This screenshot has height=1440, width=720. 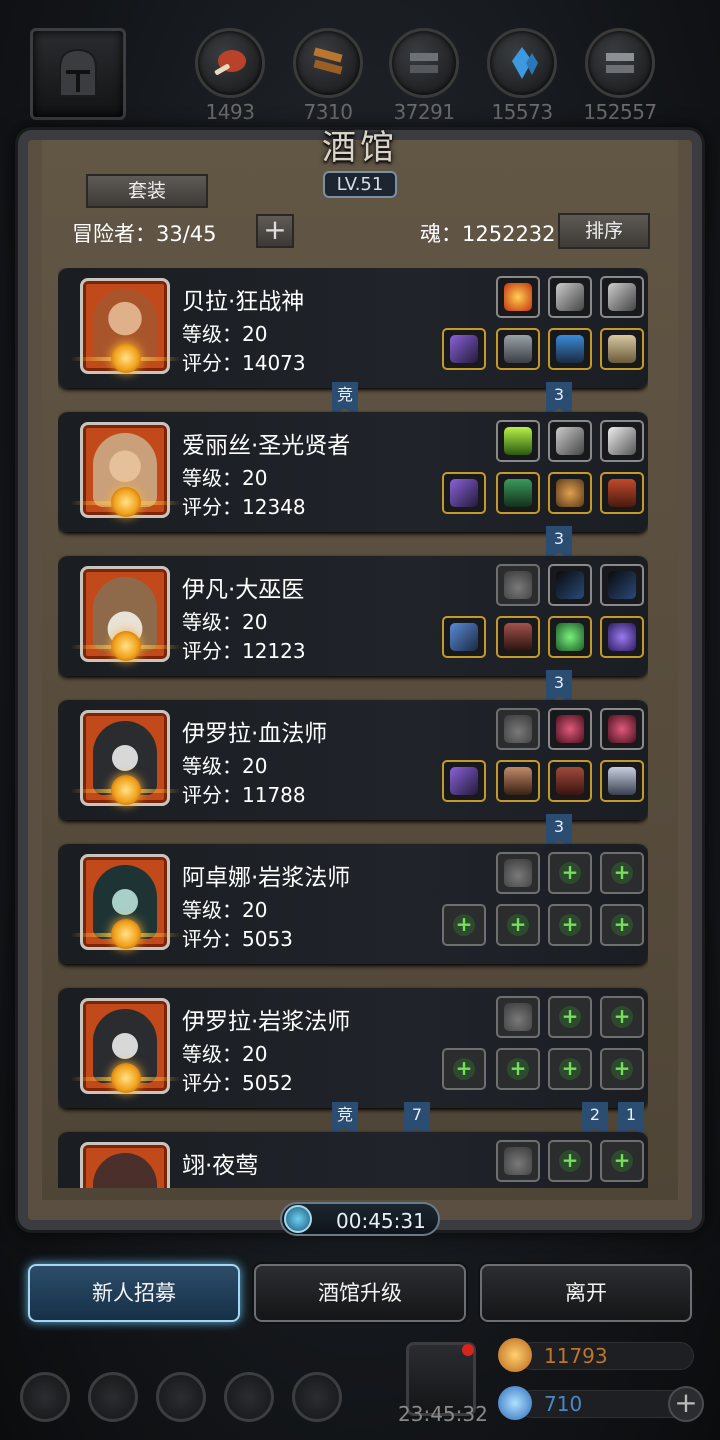 What do you see at coordinates (255, 734) in the screenshot?
I see `hero-name: 伊罗拉·血法师` at bounding box center [255, 734].